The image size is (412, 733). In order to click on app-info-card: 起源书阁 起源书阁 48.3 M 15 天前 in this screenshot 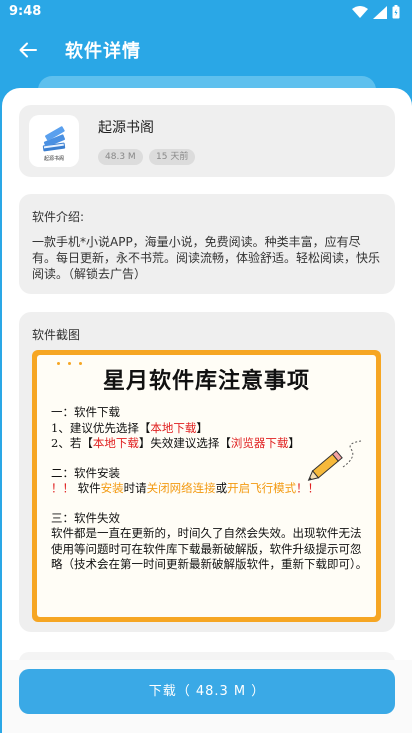, I will do `click(207, 141)`.